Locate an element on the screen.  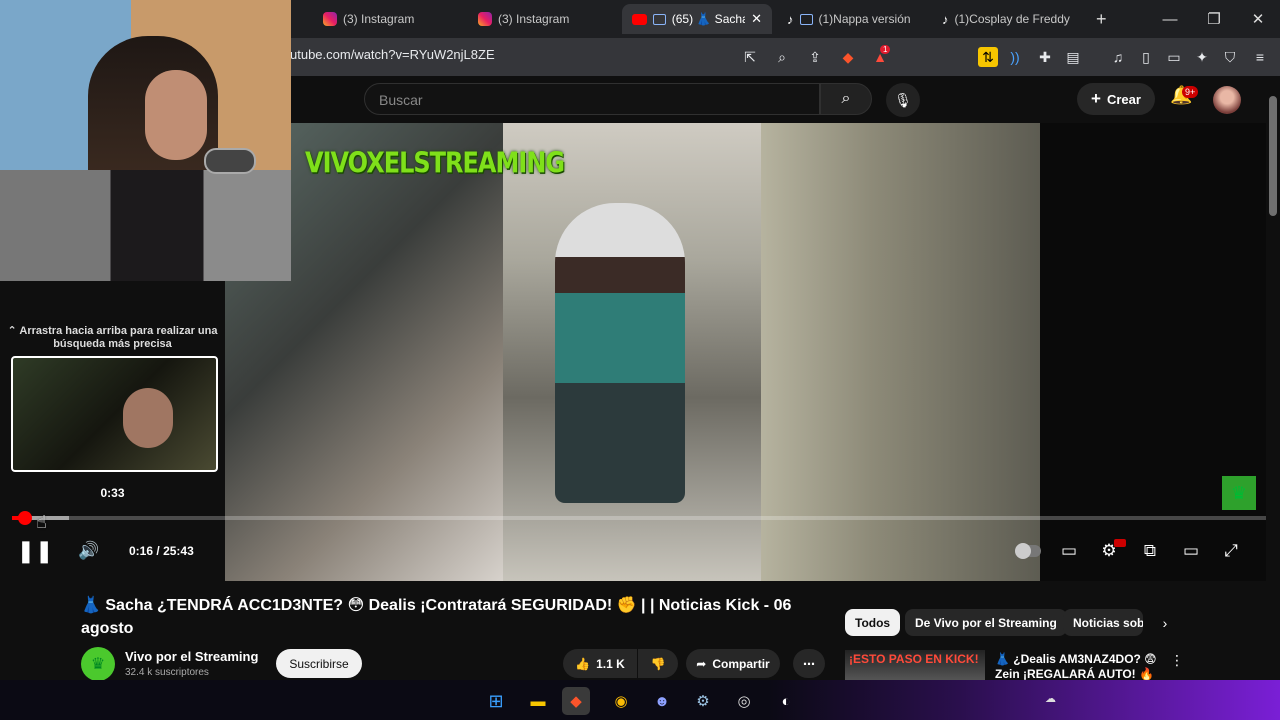
share-button: ➦ Compartir is located at coordinates (733, 663).